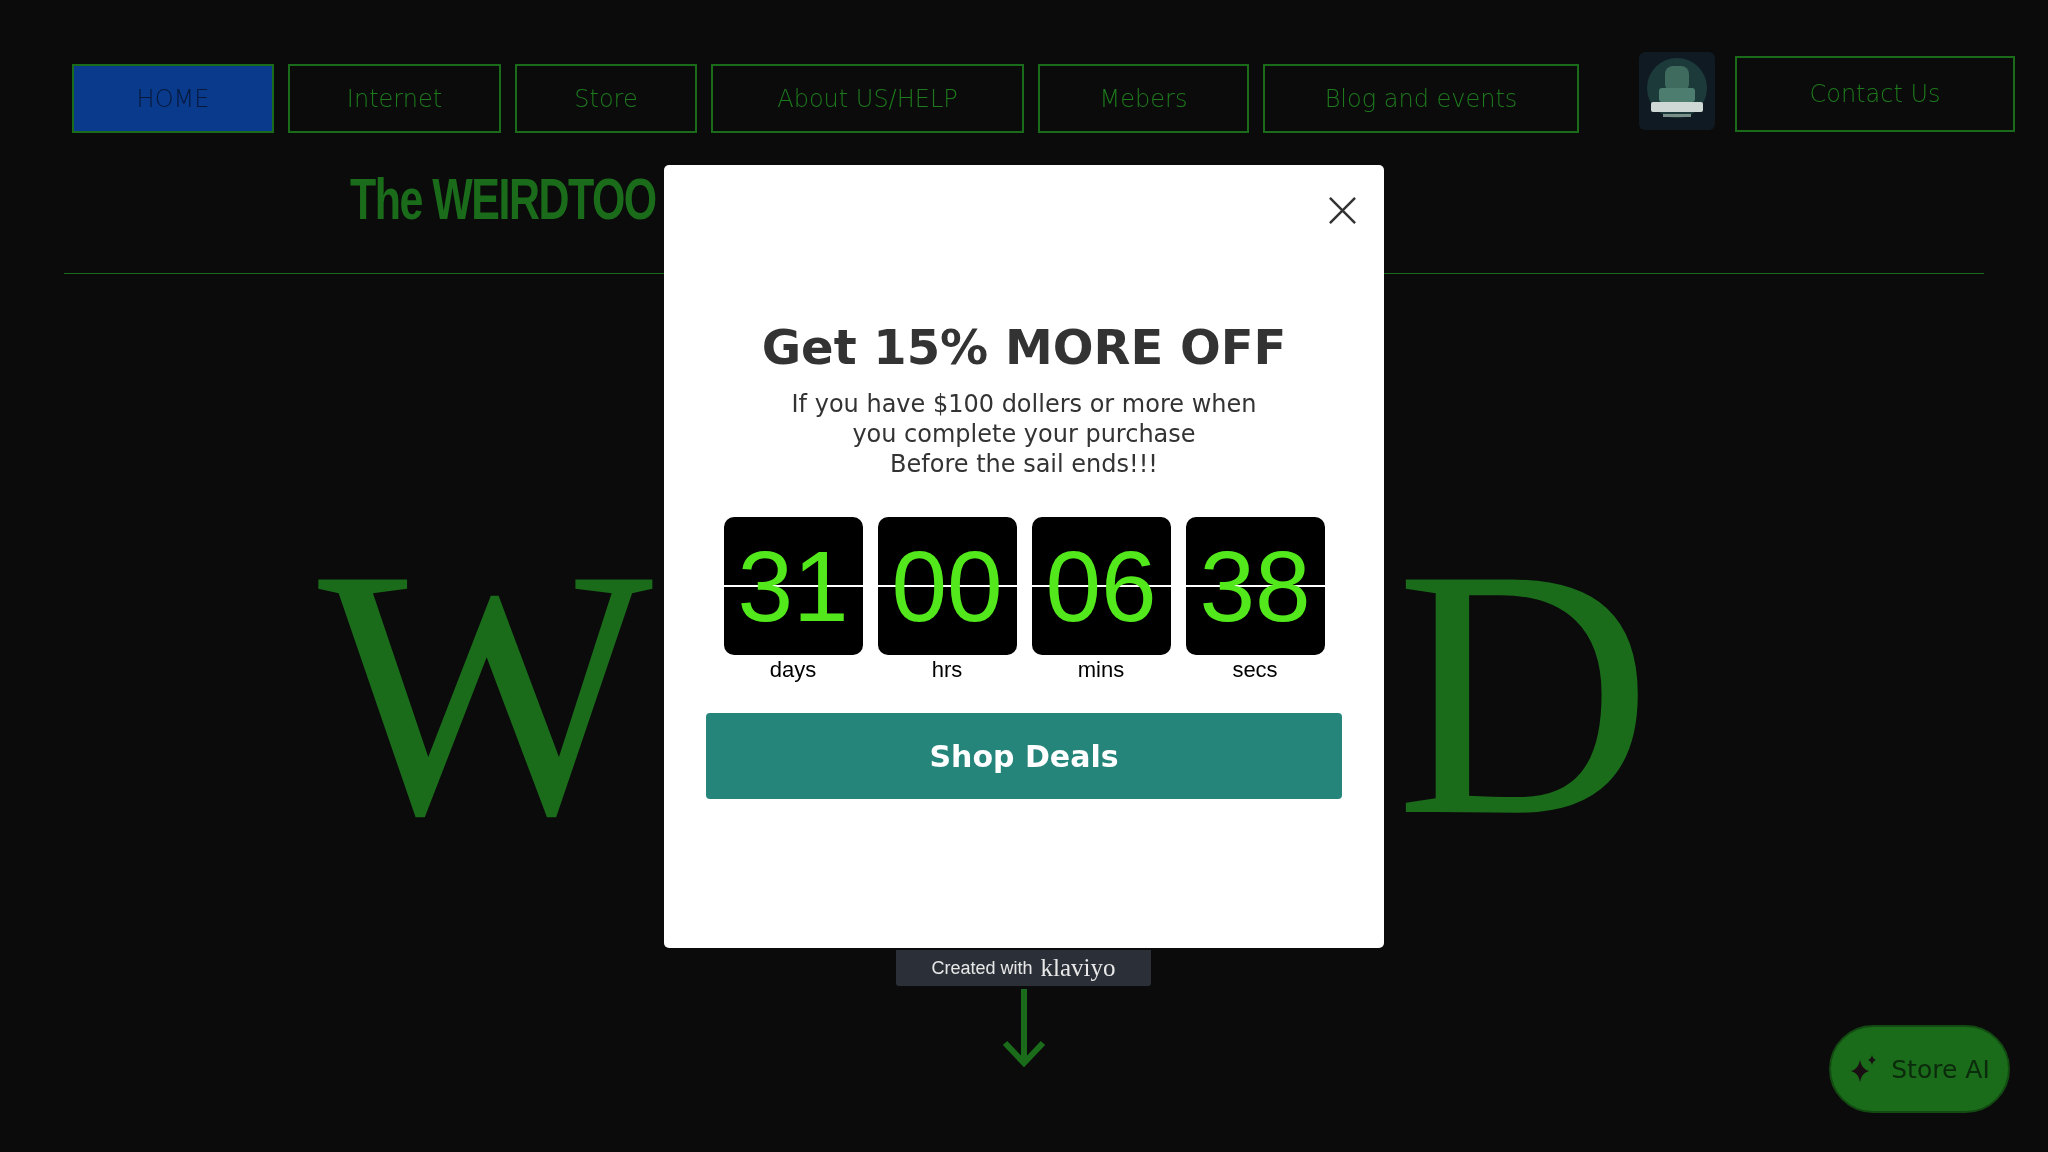 This screenshot has width=2048, height=1152. Describe the element at coordinates (1255, 670) in the screenshot. I see `countdown-label: secs` at that location.